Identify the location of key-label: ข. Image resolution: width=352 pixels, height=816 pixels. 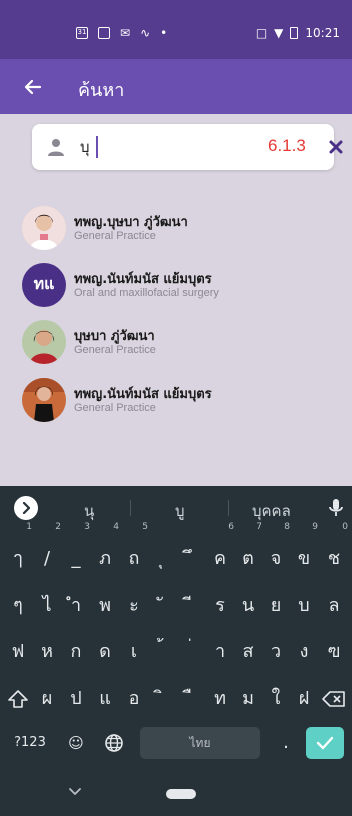
(304, 558).